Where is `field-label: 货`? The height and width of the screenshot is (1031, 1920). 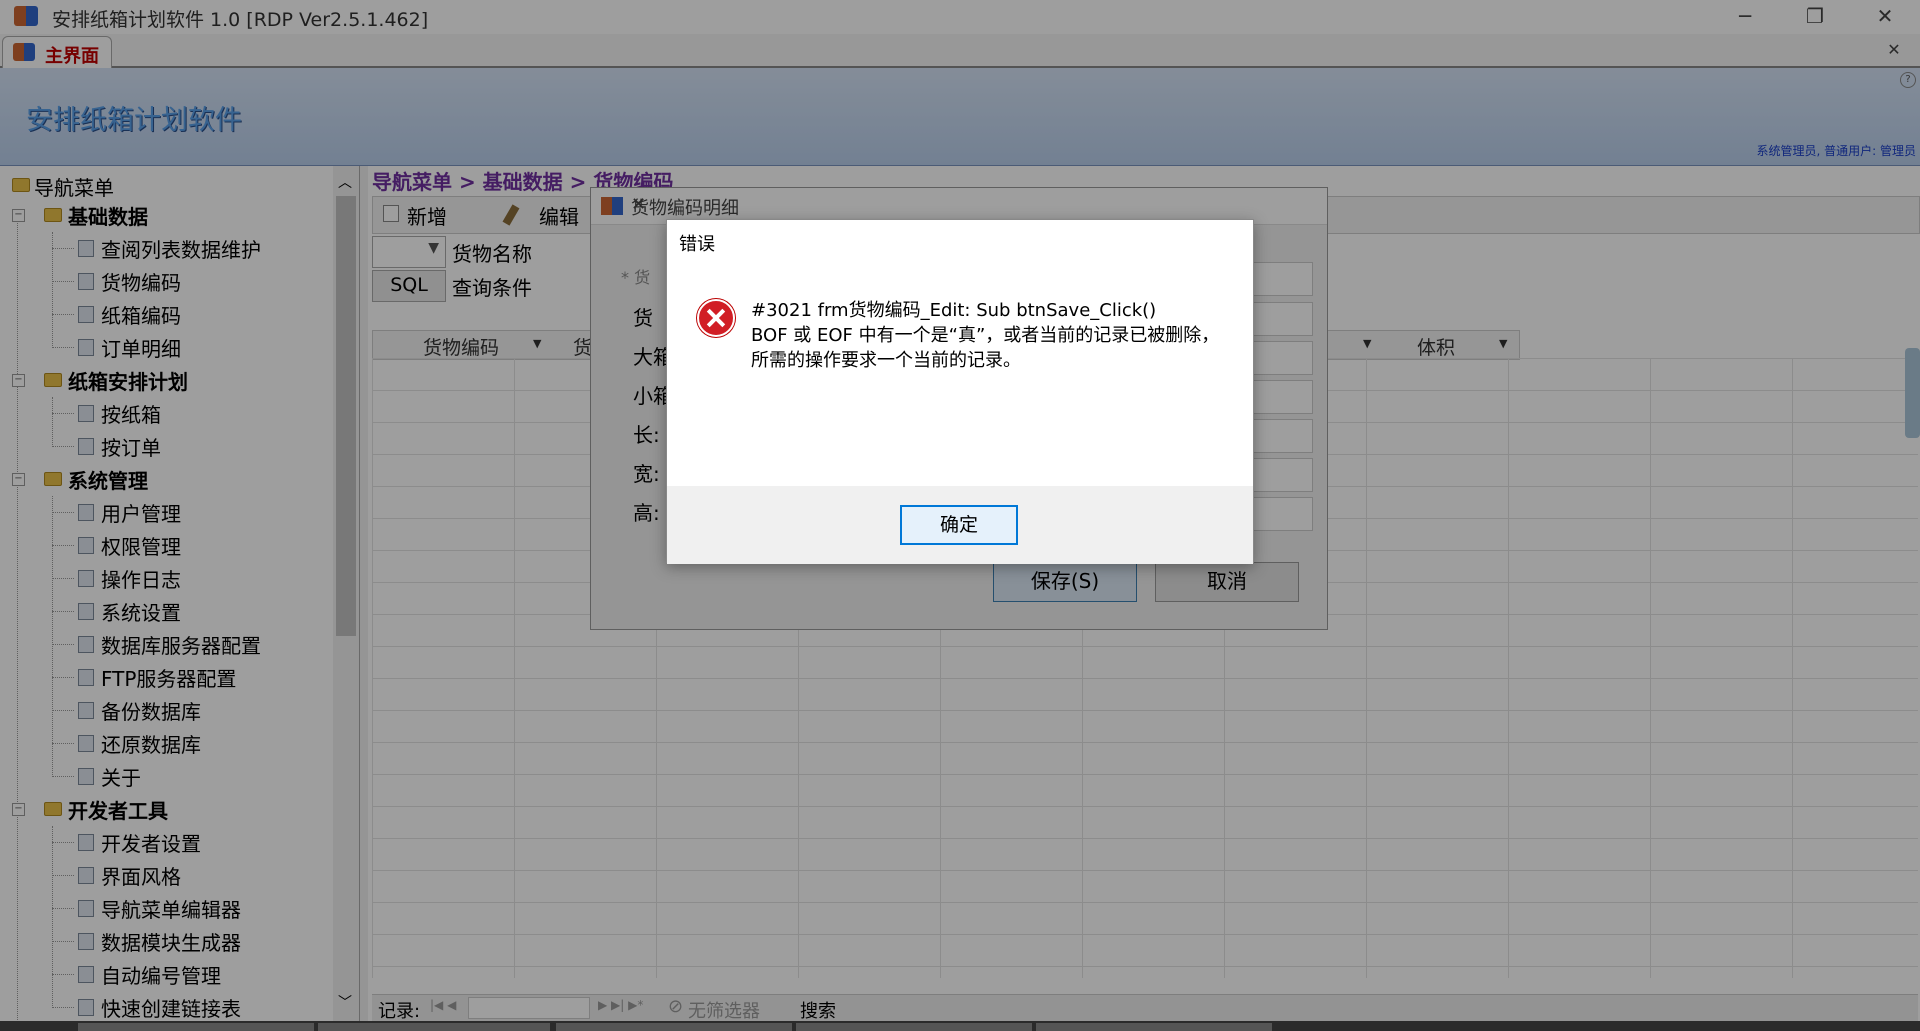
field-label: 货 is located at coordinates (643, 318).